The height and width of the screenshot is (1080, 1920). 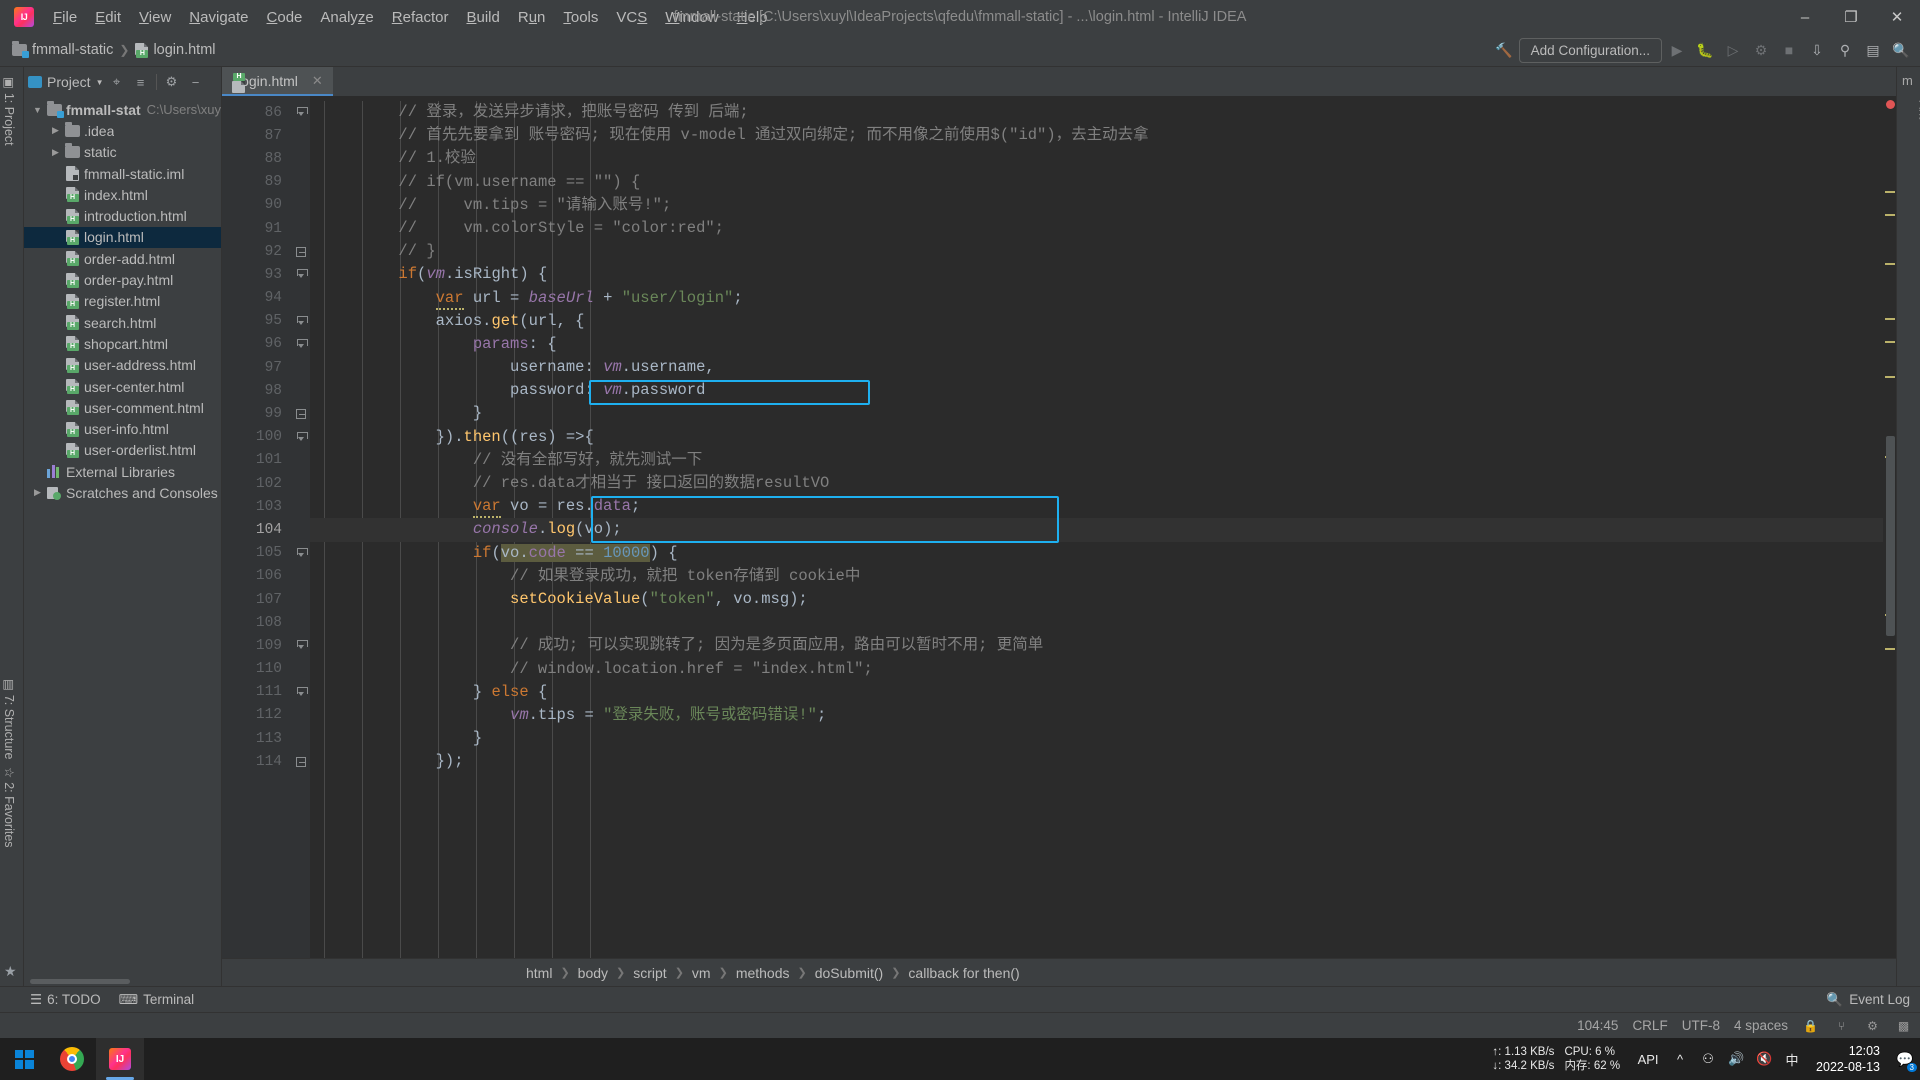 What do you see at coordinates (1708, 1059) in the screenshot?
I see `usb-icon: ⚇` at bounding box center [1708, 1059].